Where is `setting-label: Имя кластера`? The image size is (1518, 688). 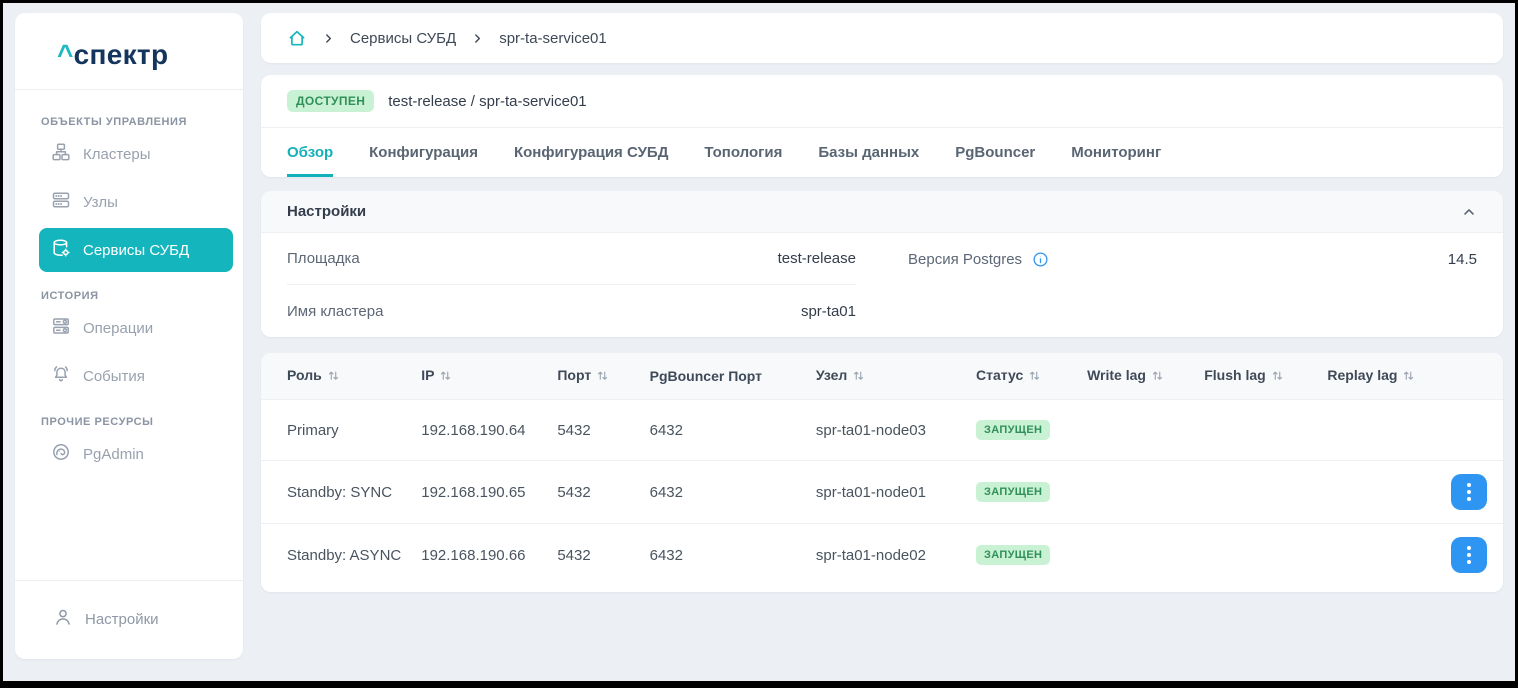 setting-label: Имя кластера is located at coordinates (335, 311).